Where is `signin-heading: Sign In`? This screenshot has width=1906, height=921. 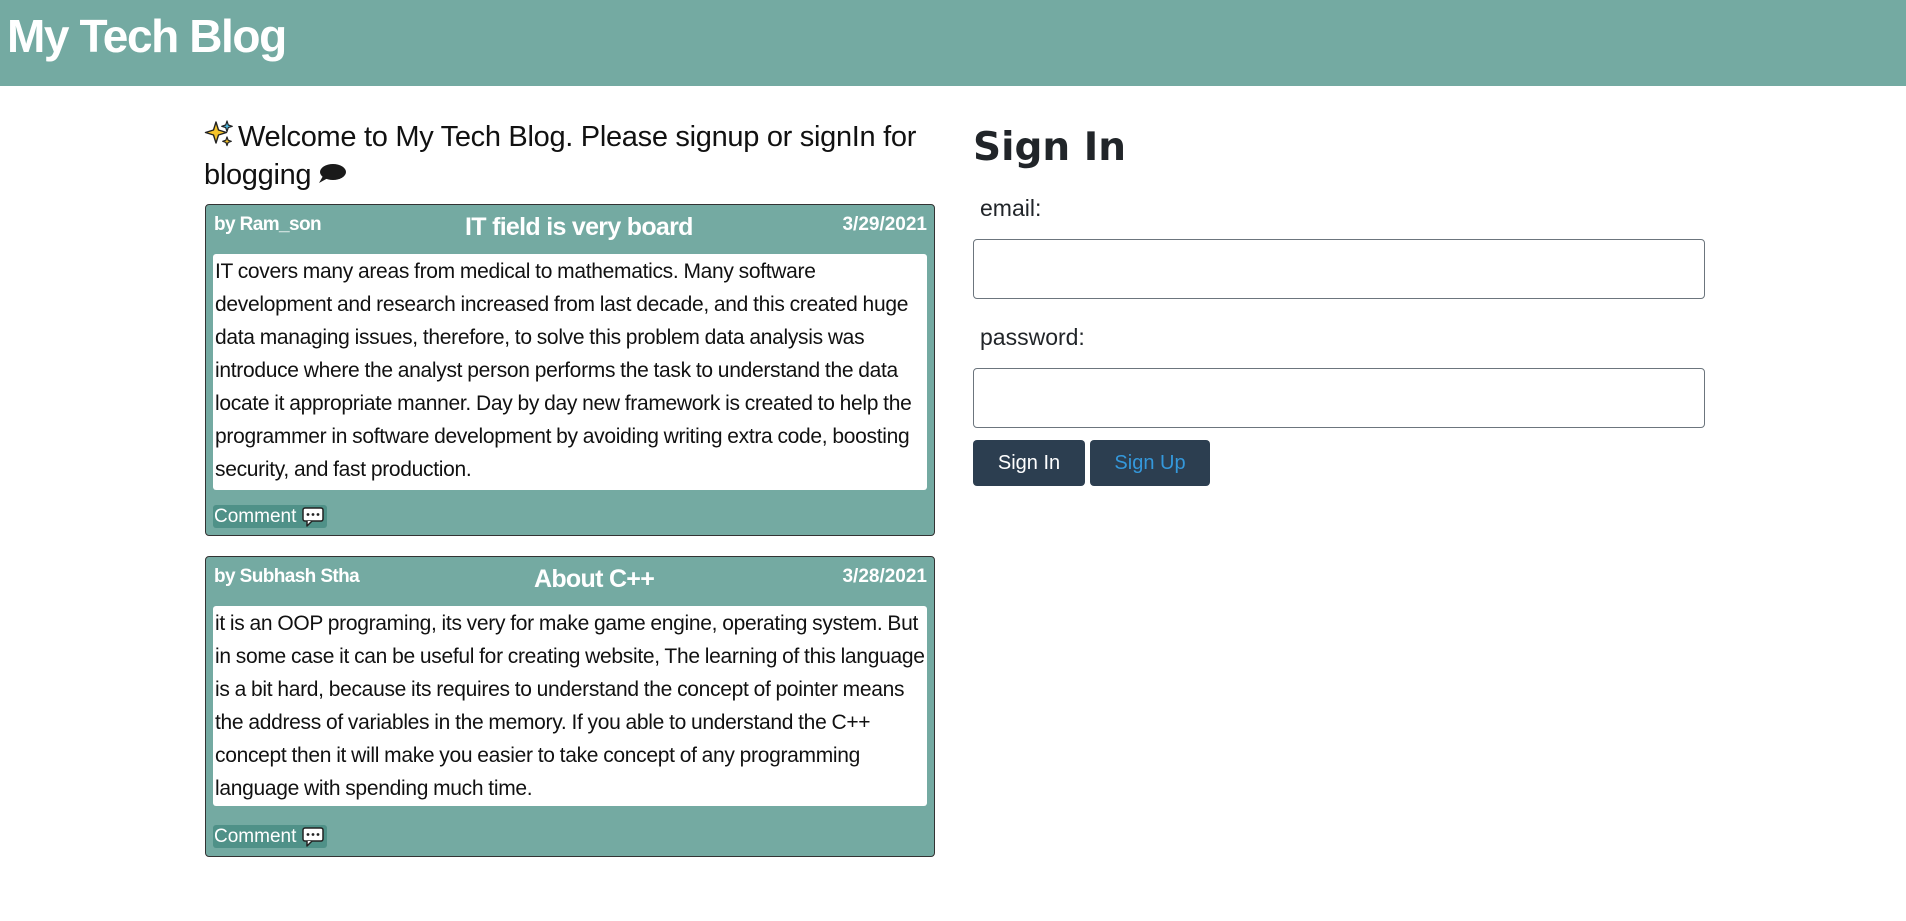 signin-heading: Sign In is located at coordinates (1049, 147).